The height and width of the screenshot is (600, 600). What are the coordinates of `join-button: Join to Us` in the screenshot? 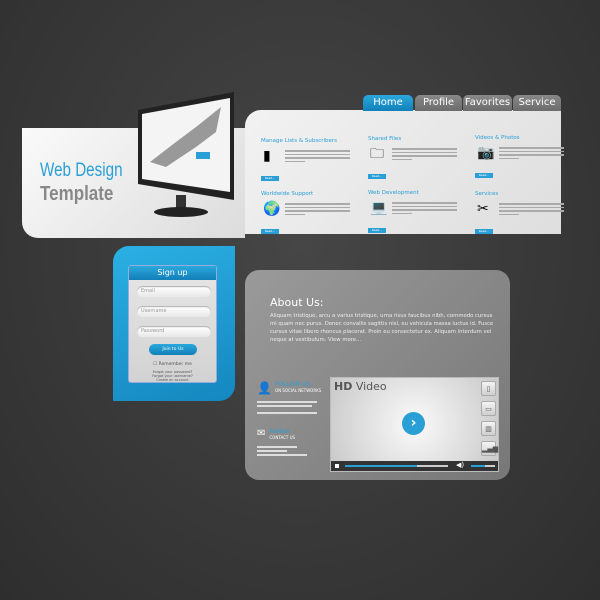 It's located at (173, 349).